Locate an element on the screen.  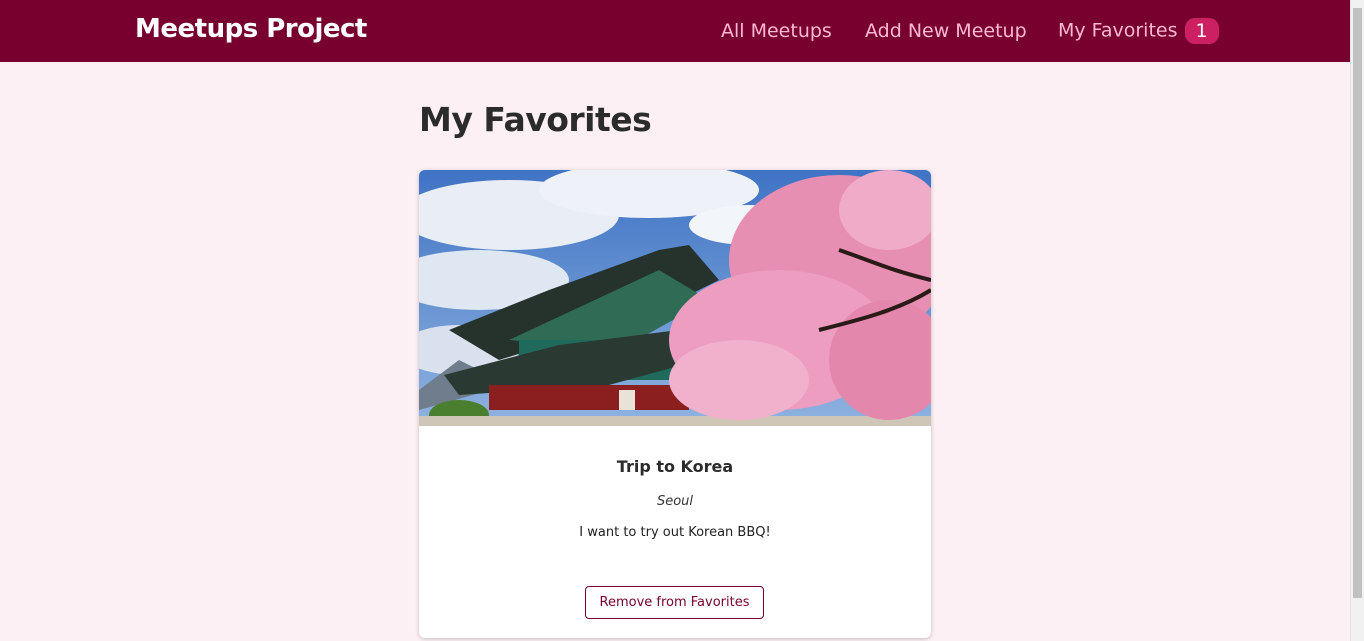
nav-link-my-favorites-label: My Favorites is located at coordinates (1118, 30).